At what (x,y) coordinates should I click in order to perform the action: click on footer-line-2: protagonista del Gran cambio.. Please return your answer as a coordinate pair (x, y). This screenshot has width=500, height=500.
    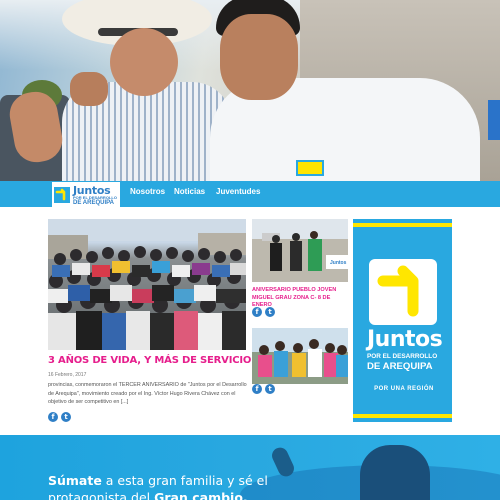
    Looking at the image, I should click on (148, 495).